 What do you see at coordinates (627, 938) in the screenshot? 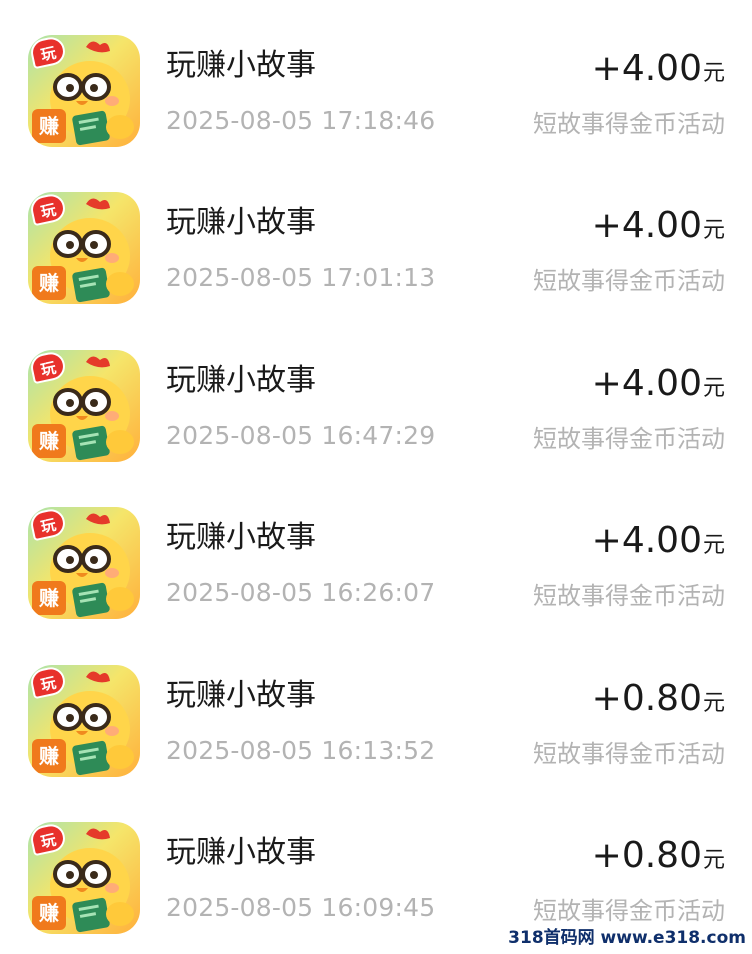
I see `site-watermark: 318首码网 www.e318.com` at bounding box center [627, 938].